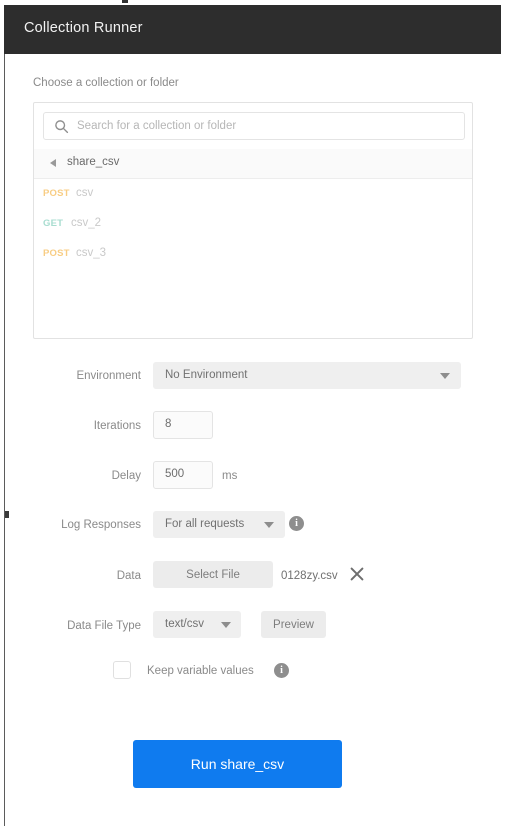 Image resolution: width=507 pixels, height=826 pixels. What do you see at coordinates (230, 476) in the screenshot?
I see `delay-unit: ms` at bounding box center [230, 476].